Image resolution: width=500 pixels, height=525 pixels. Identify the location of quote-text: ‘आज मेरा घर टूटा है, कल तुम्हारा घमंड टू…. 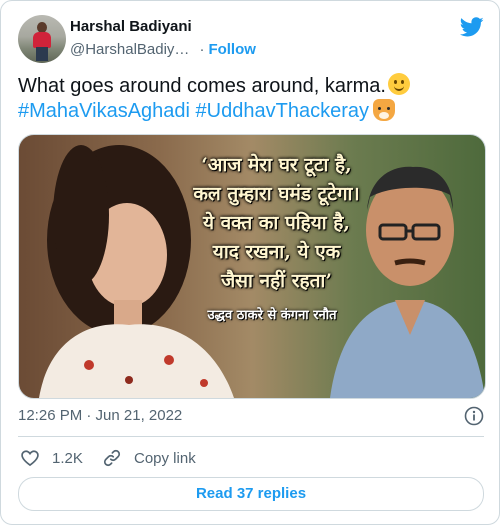
(276, 223).